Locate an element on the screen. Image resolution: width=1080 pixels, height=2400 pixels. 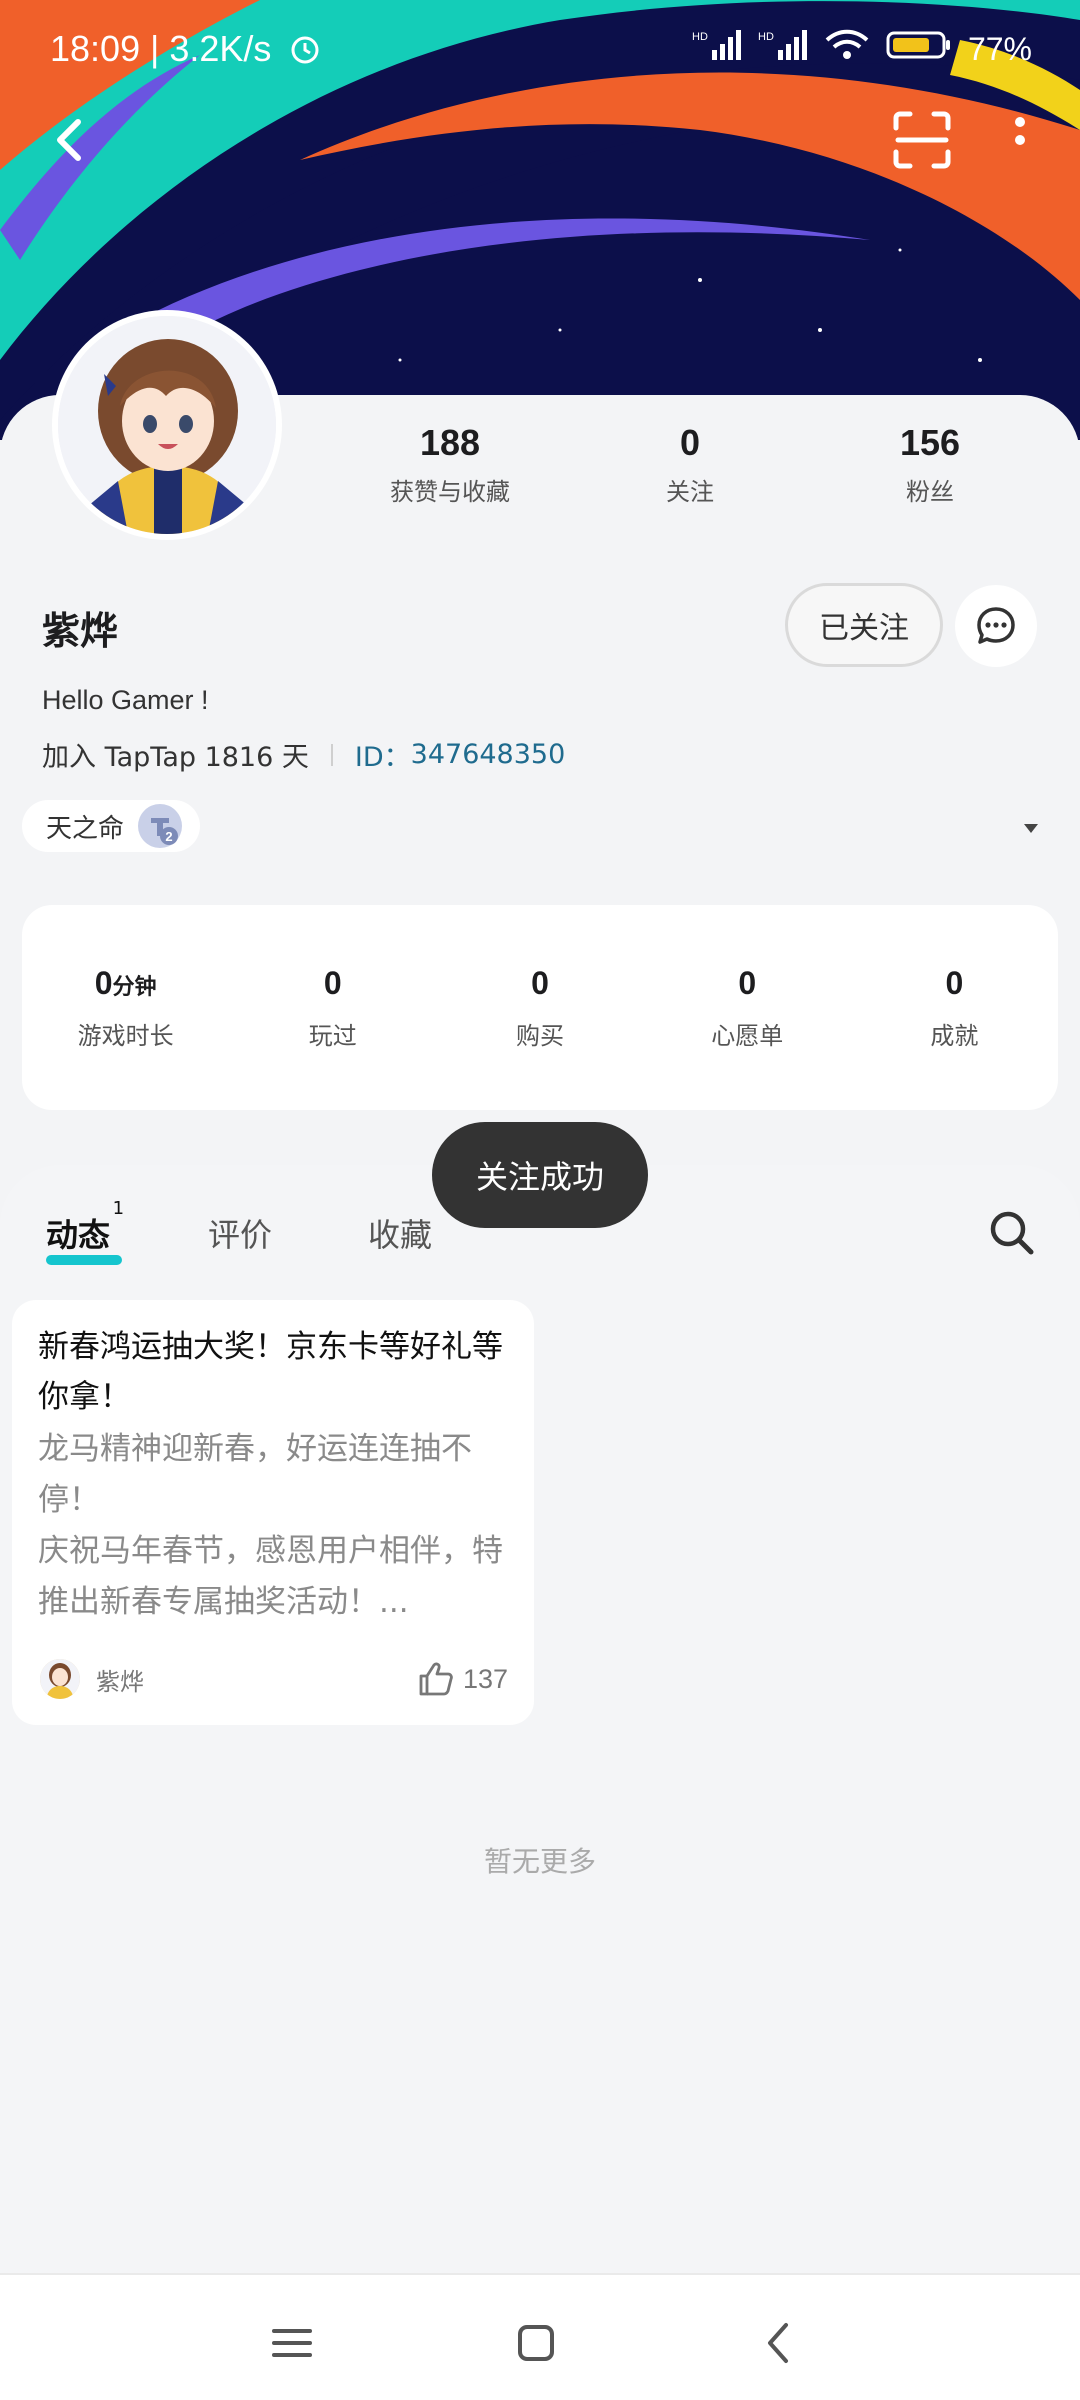
scan-icon is located at coordinates (922, 140).